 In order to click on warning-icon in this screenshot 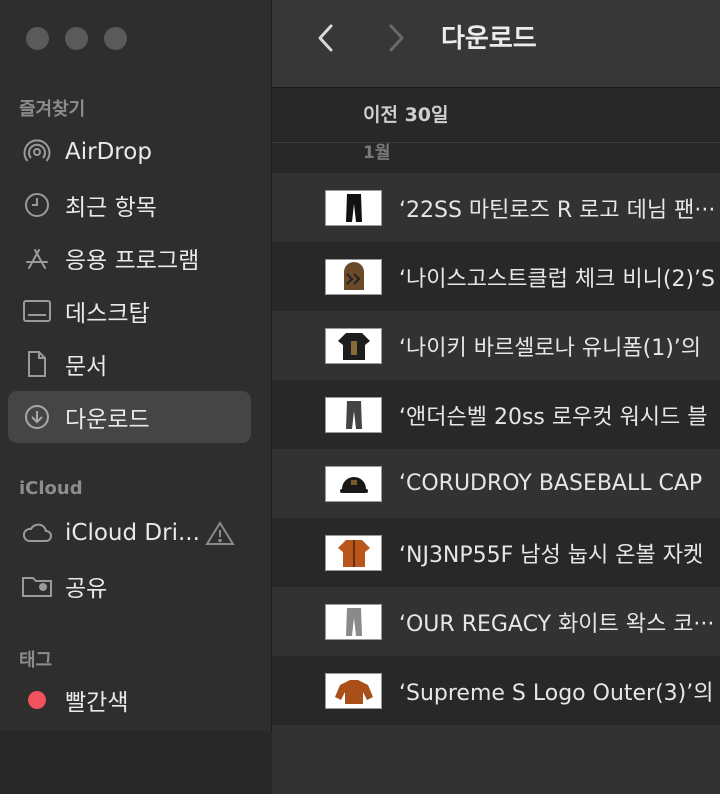, I will do `click(220, 535)`.